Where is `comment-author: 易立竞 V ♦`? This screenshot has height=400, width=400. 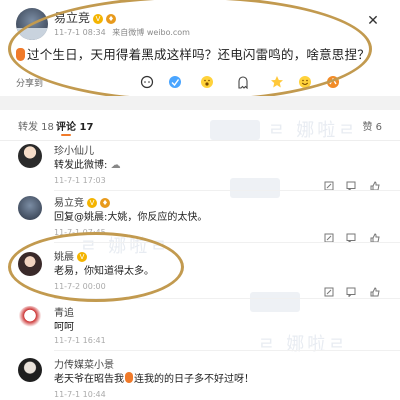
comment-author: 易立竞 V ♦ is located at coordinates (82, 203).